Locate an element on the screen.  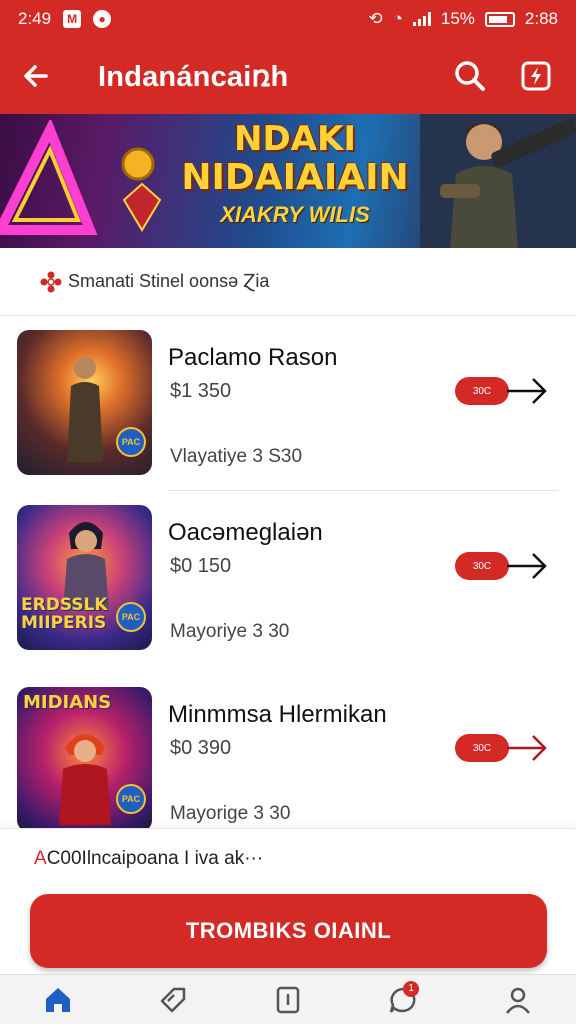
primary-cta-button: TROMBIKS OIAINL is located at coordinates (288, 931).